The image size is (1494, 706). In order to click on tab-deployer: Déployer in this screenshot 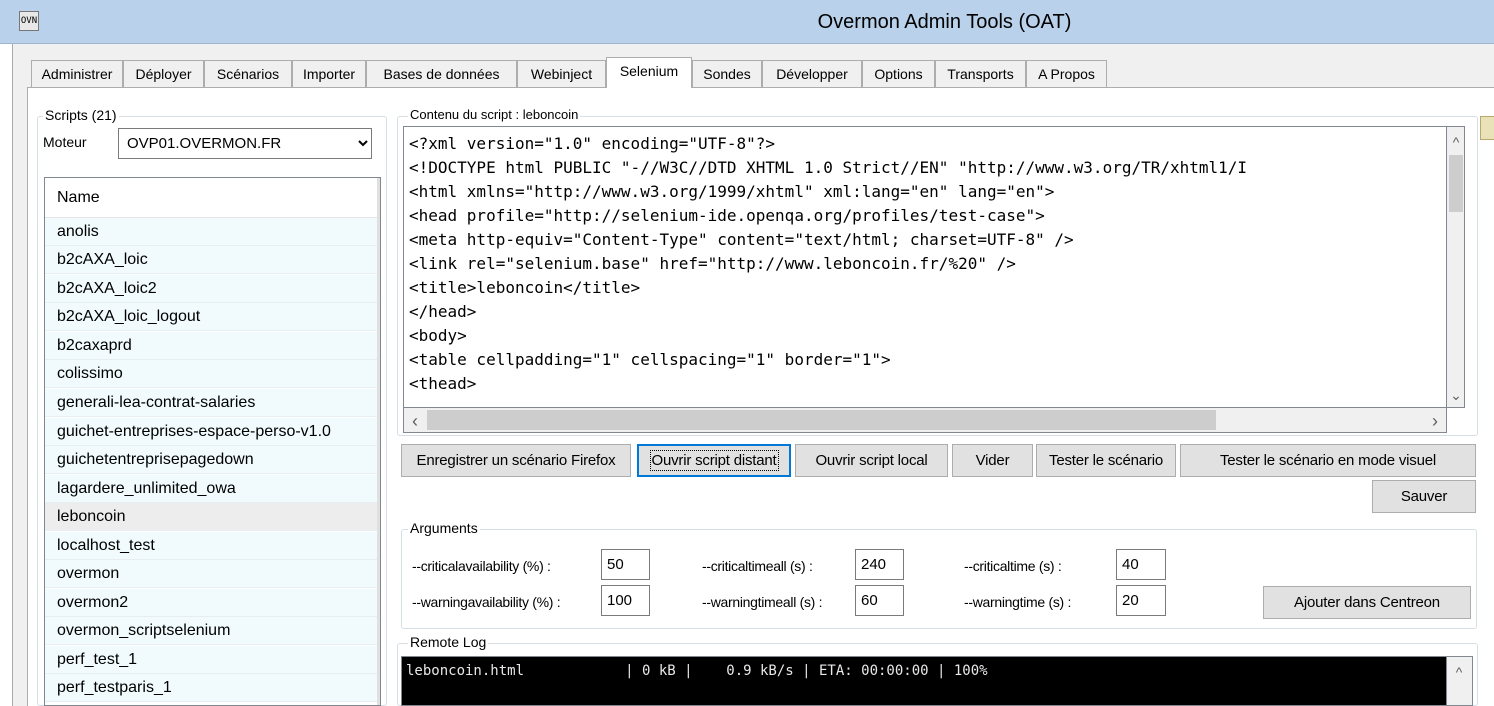, I will do `click(163, 73)`.